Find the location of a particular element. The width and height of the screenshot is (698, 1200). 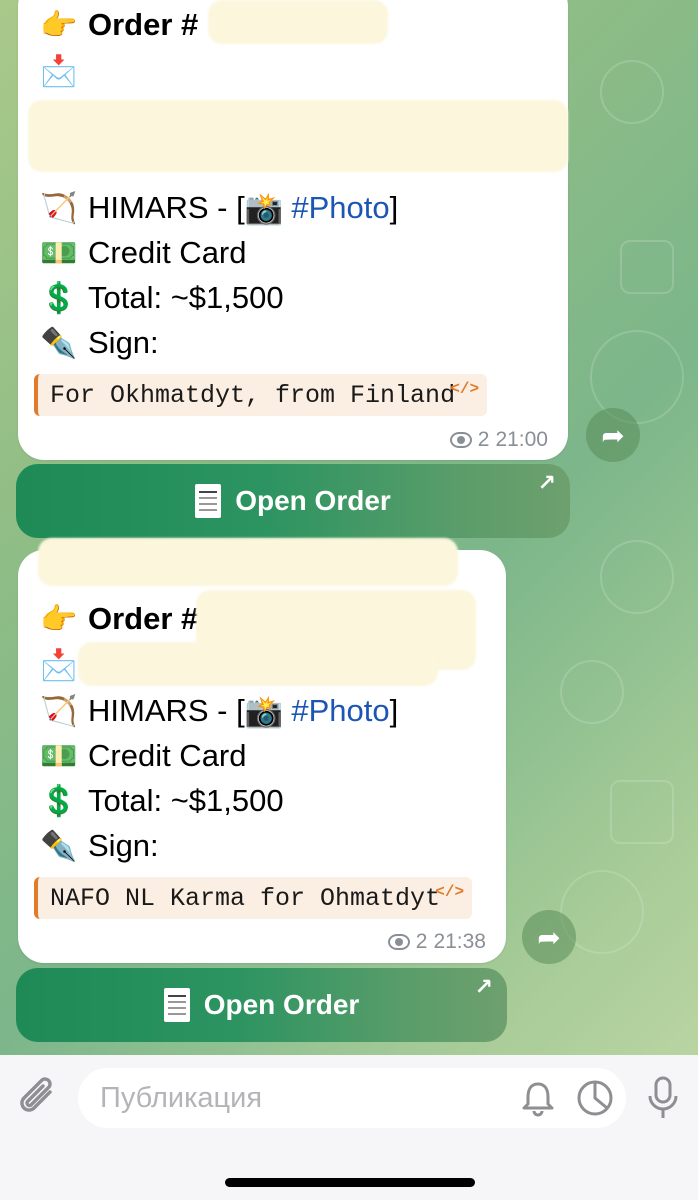

email-line: 📩 is located at coordinates (63, 71).